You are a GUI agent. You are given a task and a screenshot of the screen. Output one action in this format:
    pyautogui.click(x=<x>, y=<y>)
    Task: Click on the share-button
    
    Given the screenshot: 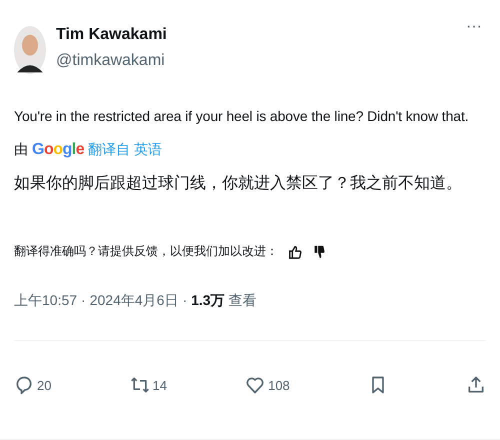 What is the action you would take?
    pyautogui.click(x=476, y=385)
    